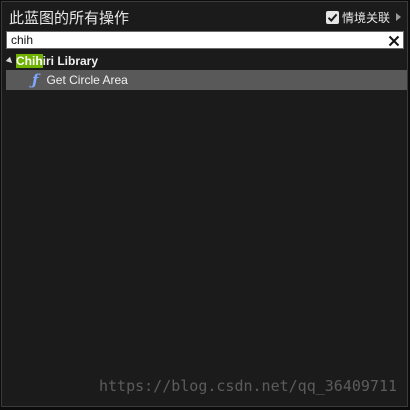  What do you see at coordinates (70, 60) in the screenshot?
I see `category-label-rest: iri Library` at bounding box center [70, 60].